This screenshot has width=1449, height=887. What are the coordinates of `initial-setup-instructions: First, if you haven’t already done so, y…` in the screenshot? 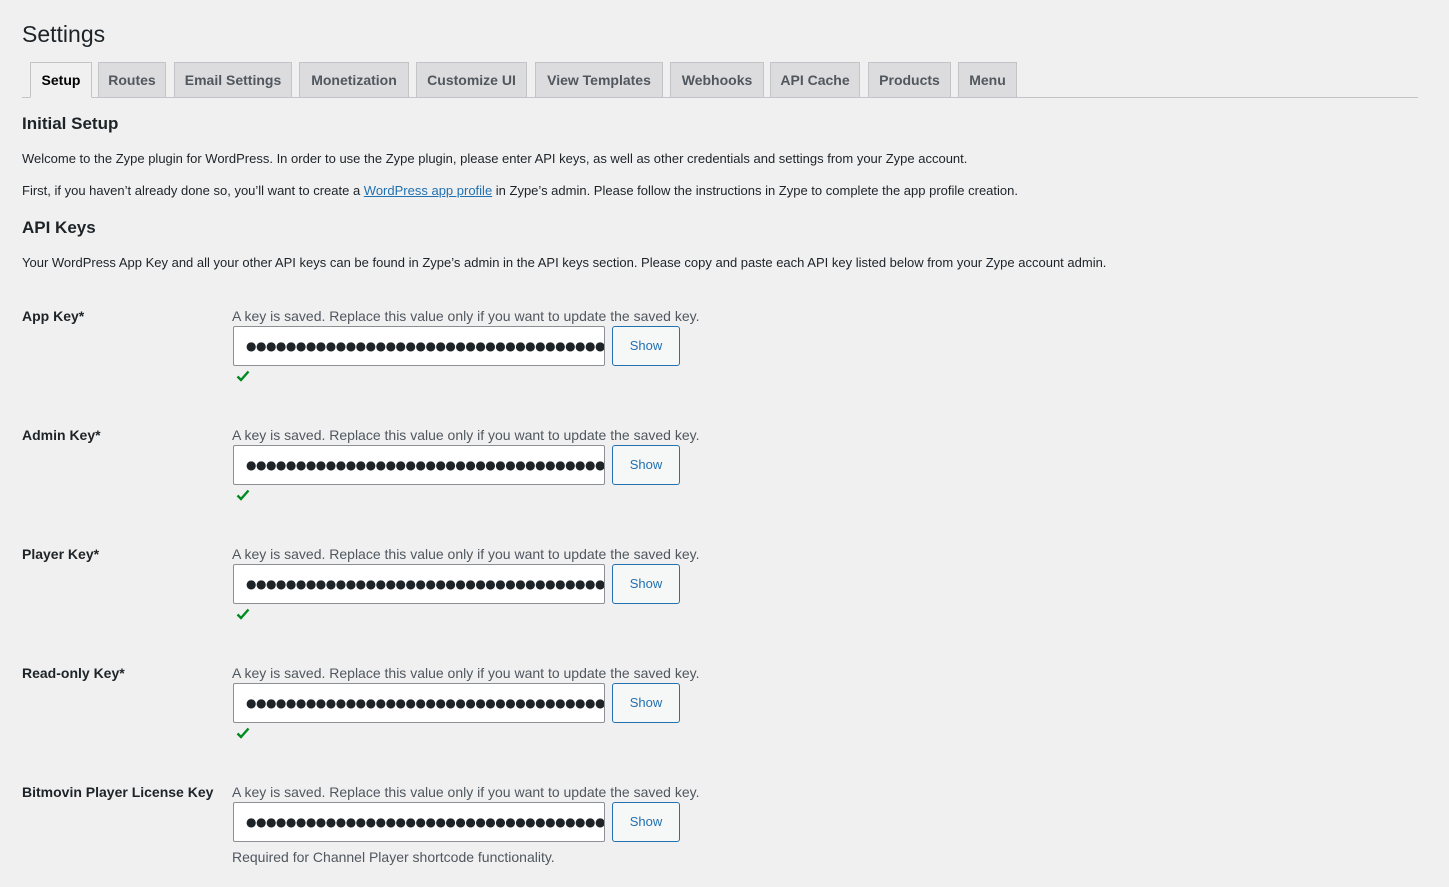 It's located at (520, 191).